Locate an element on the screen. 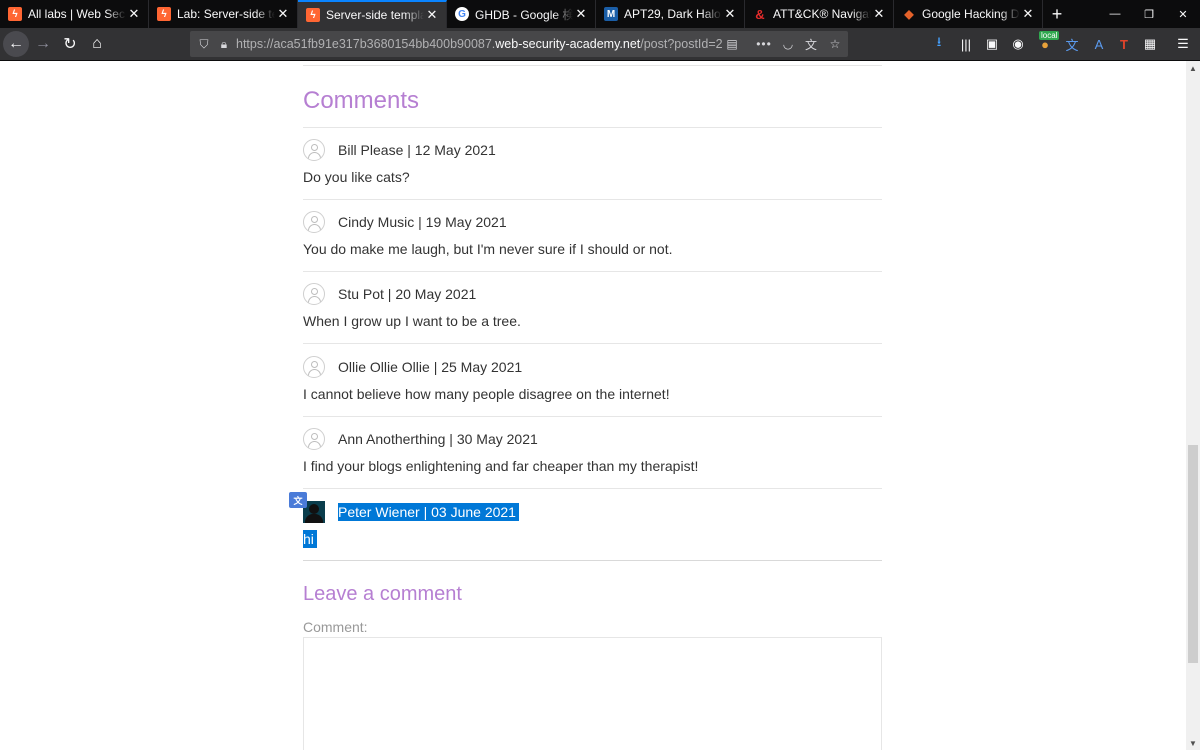 Image resolution: width=1200 pixels, height=750 pixels. comment-meta: Peter Wiener | 03 June 2021 is located at coordinates (428, 512).